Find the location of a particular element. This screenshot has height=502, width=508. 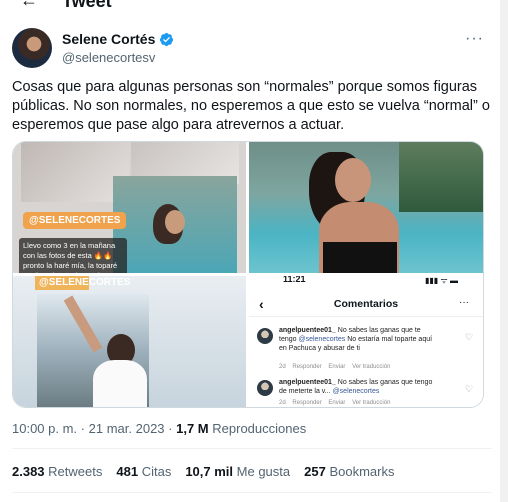

avatar is located at coordinates (32, 48).